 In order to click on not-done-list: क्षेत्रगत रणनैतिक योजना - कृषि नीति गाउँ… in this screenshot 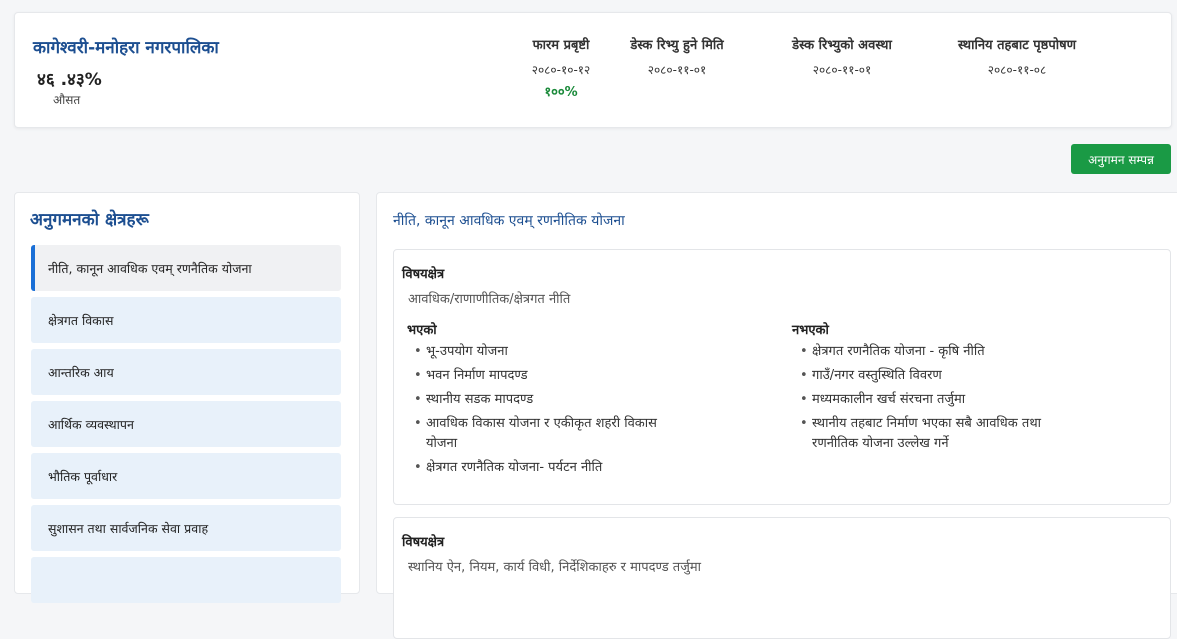, I will do `click(927, 400)`.